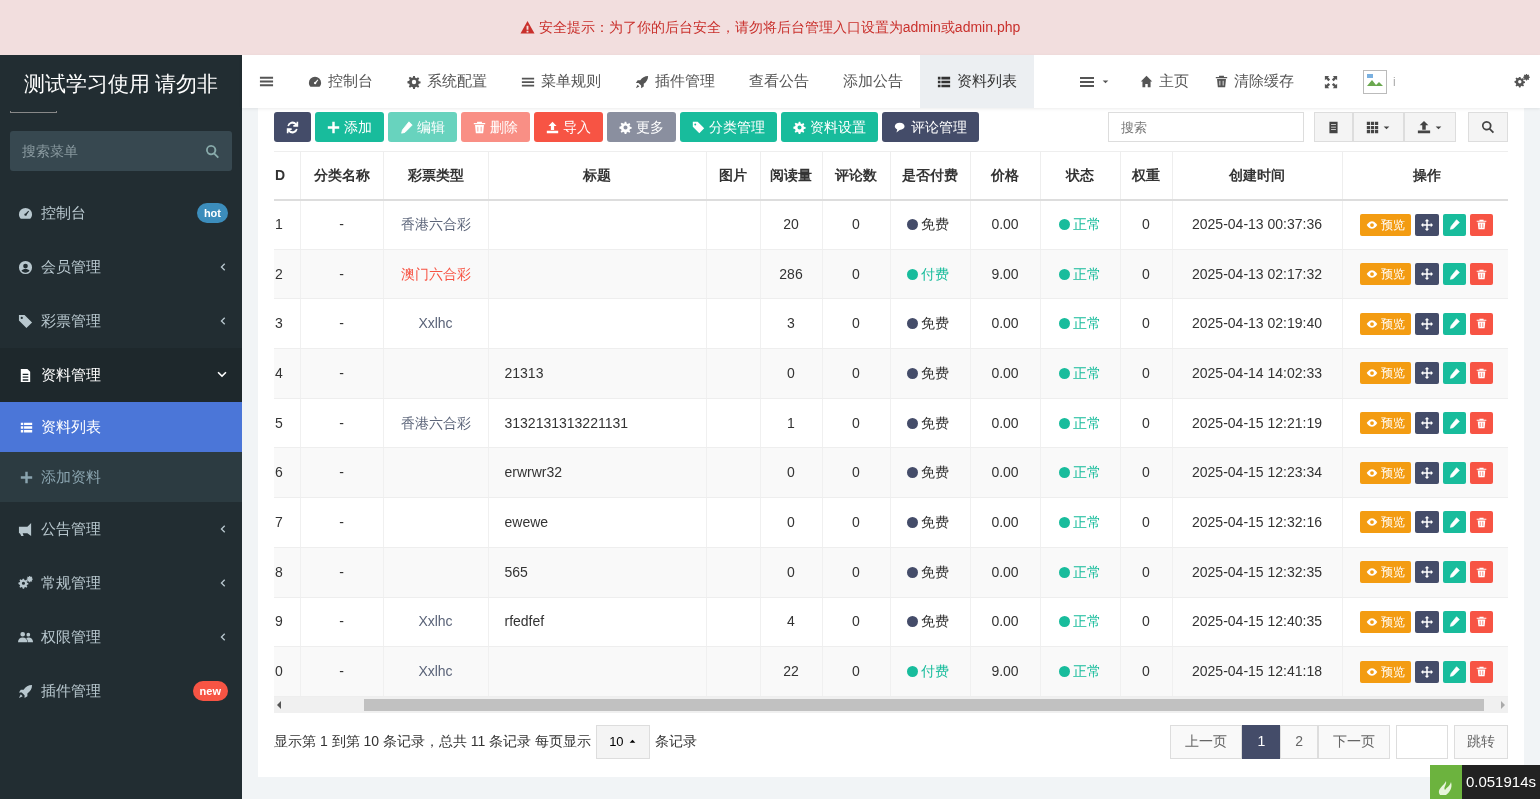 This screenshot has height=799, width=1540. Describe the element at coordinates (1299, 741) in the screenshot. I see `page-button: 2` at that location.